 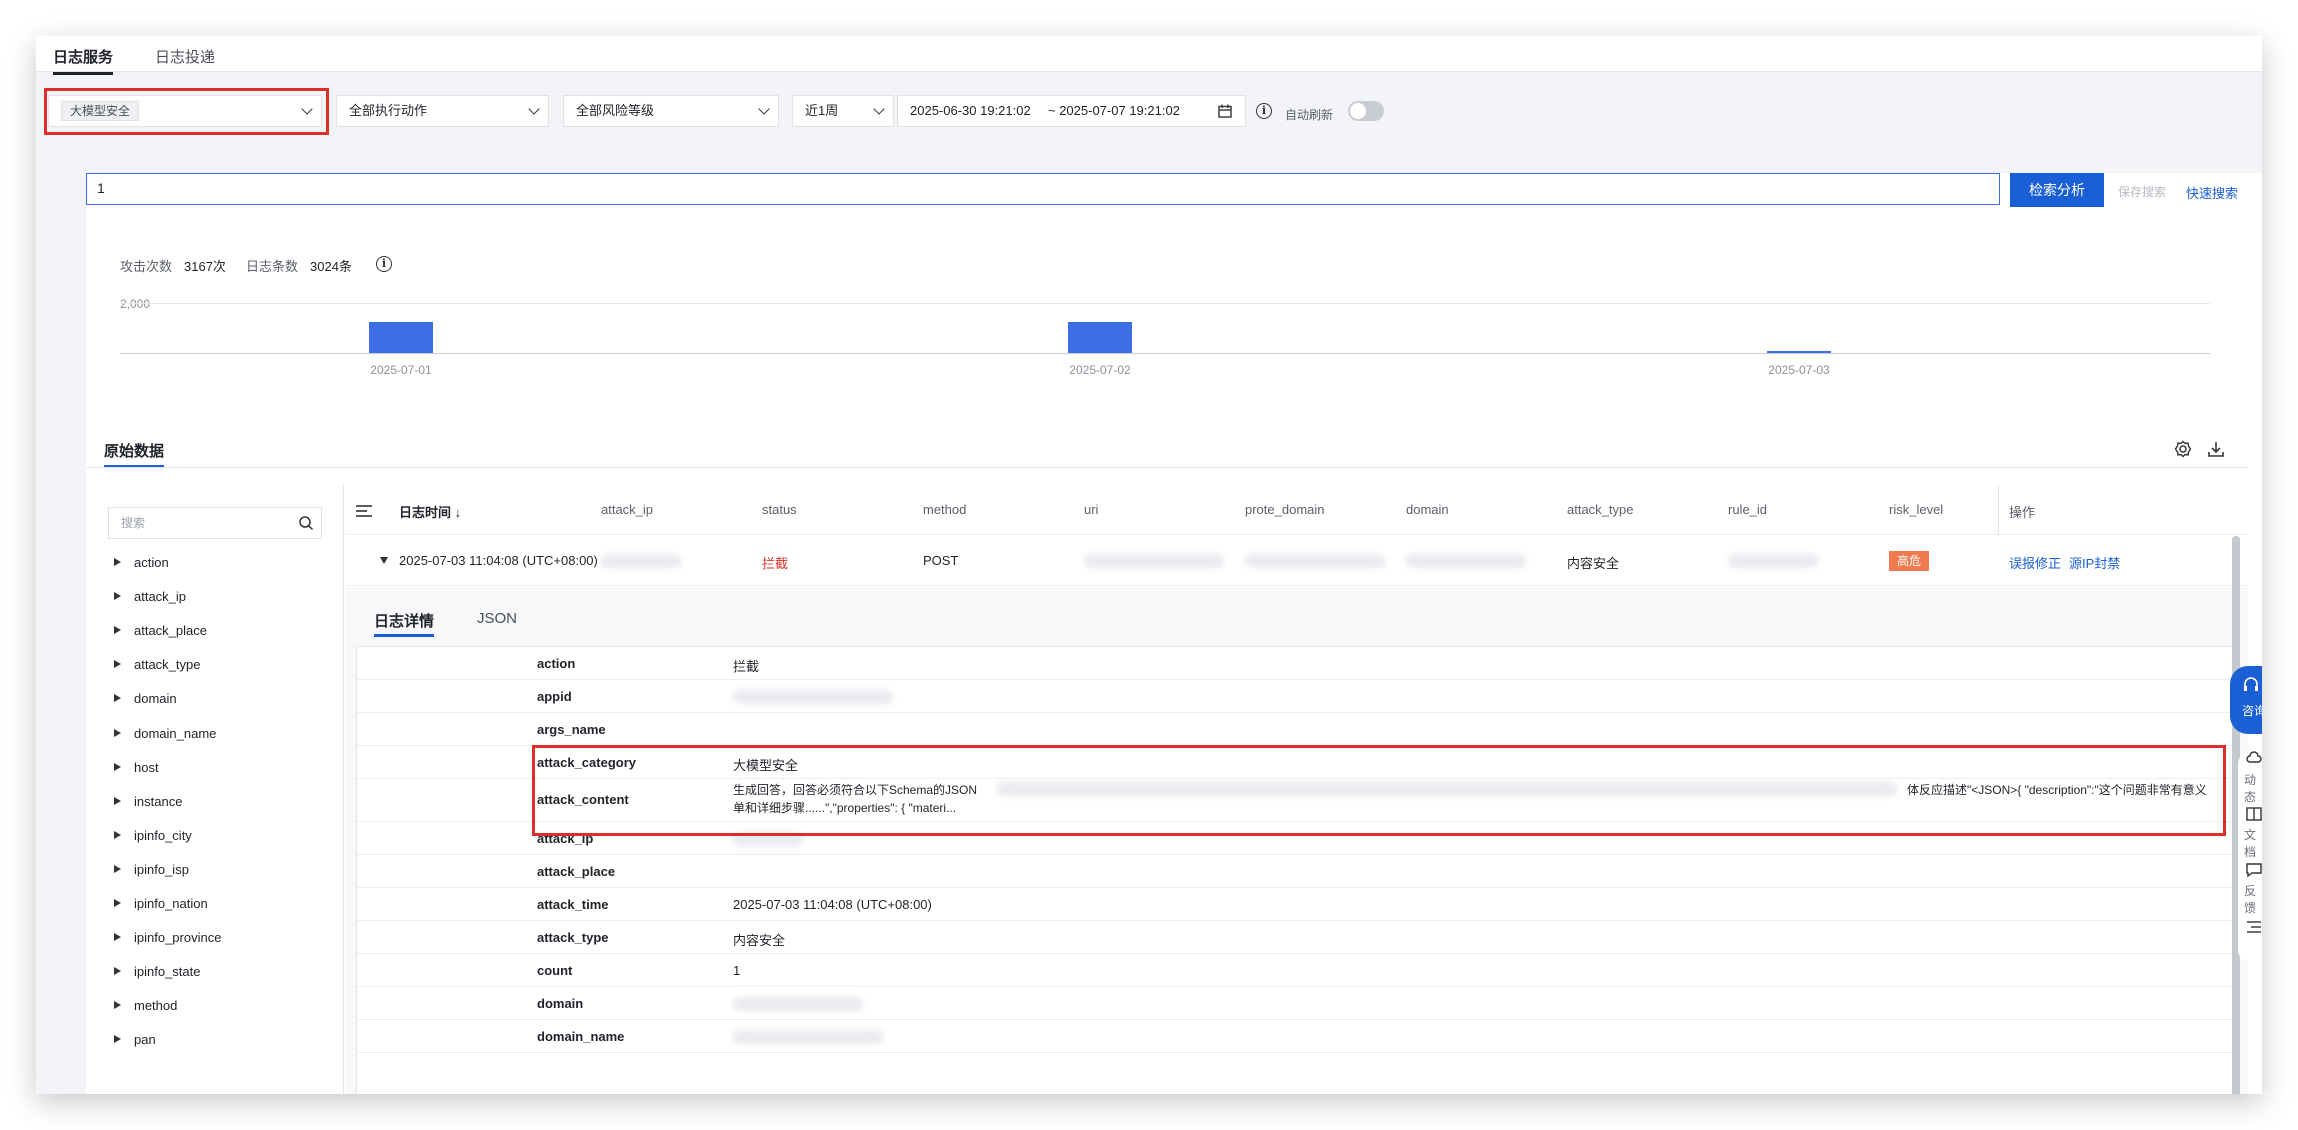 I want to click on col-rule-id: rule_id, so click(x=1747, y=509).